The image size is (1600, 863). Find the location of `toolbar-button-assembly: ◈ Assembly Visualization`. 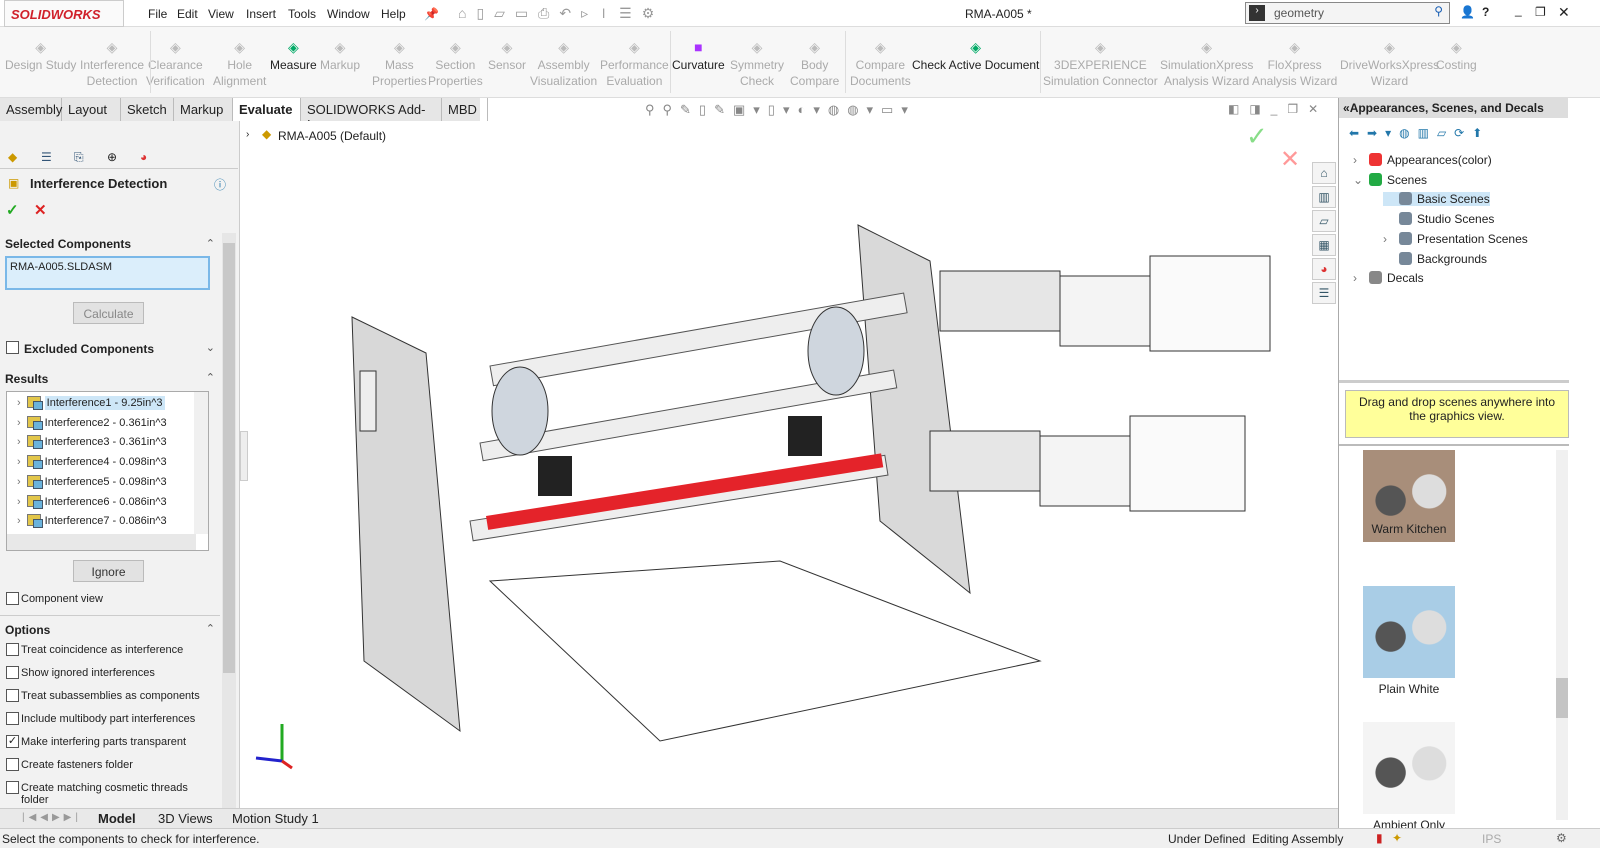

toolbar-button-assembly: ◈ Assembly Visualization is located at coordinates (563, 64).